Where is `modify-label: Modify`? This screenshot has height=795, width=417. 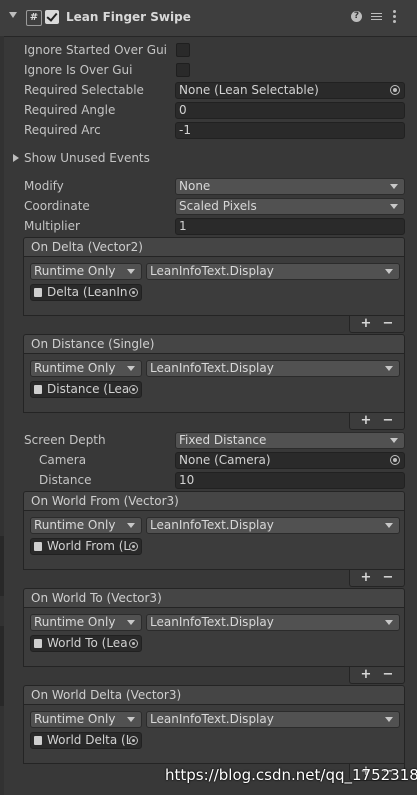
modify-label: Modify is located at coordinates (44, 186).